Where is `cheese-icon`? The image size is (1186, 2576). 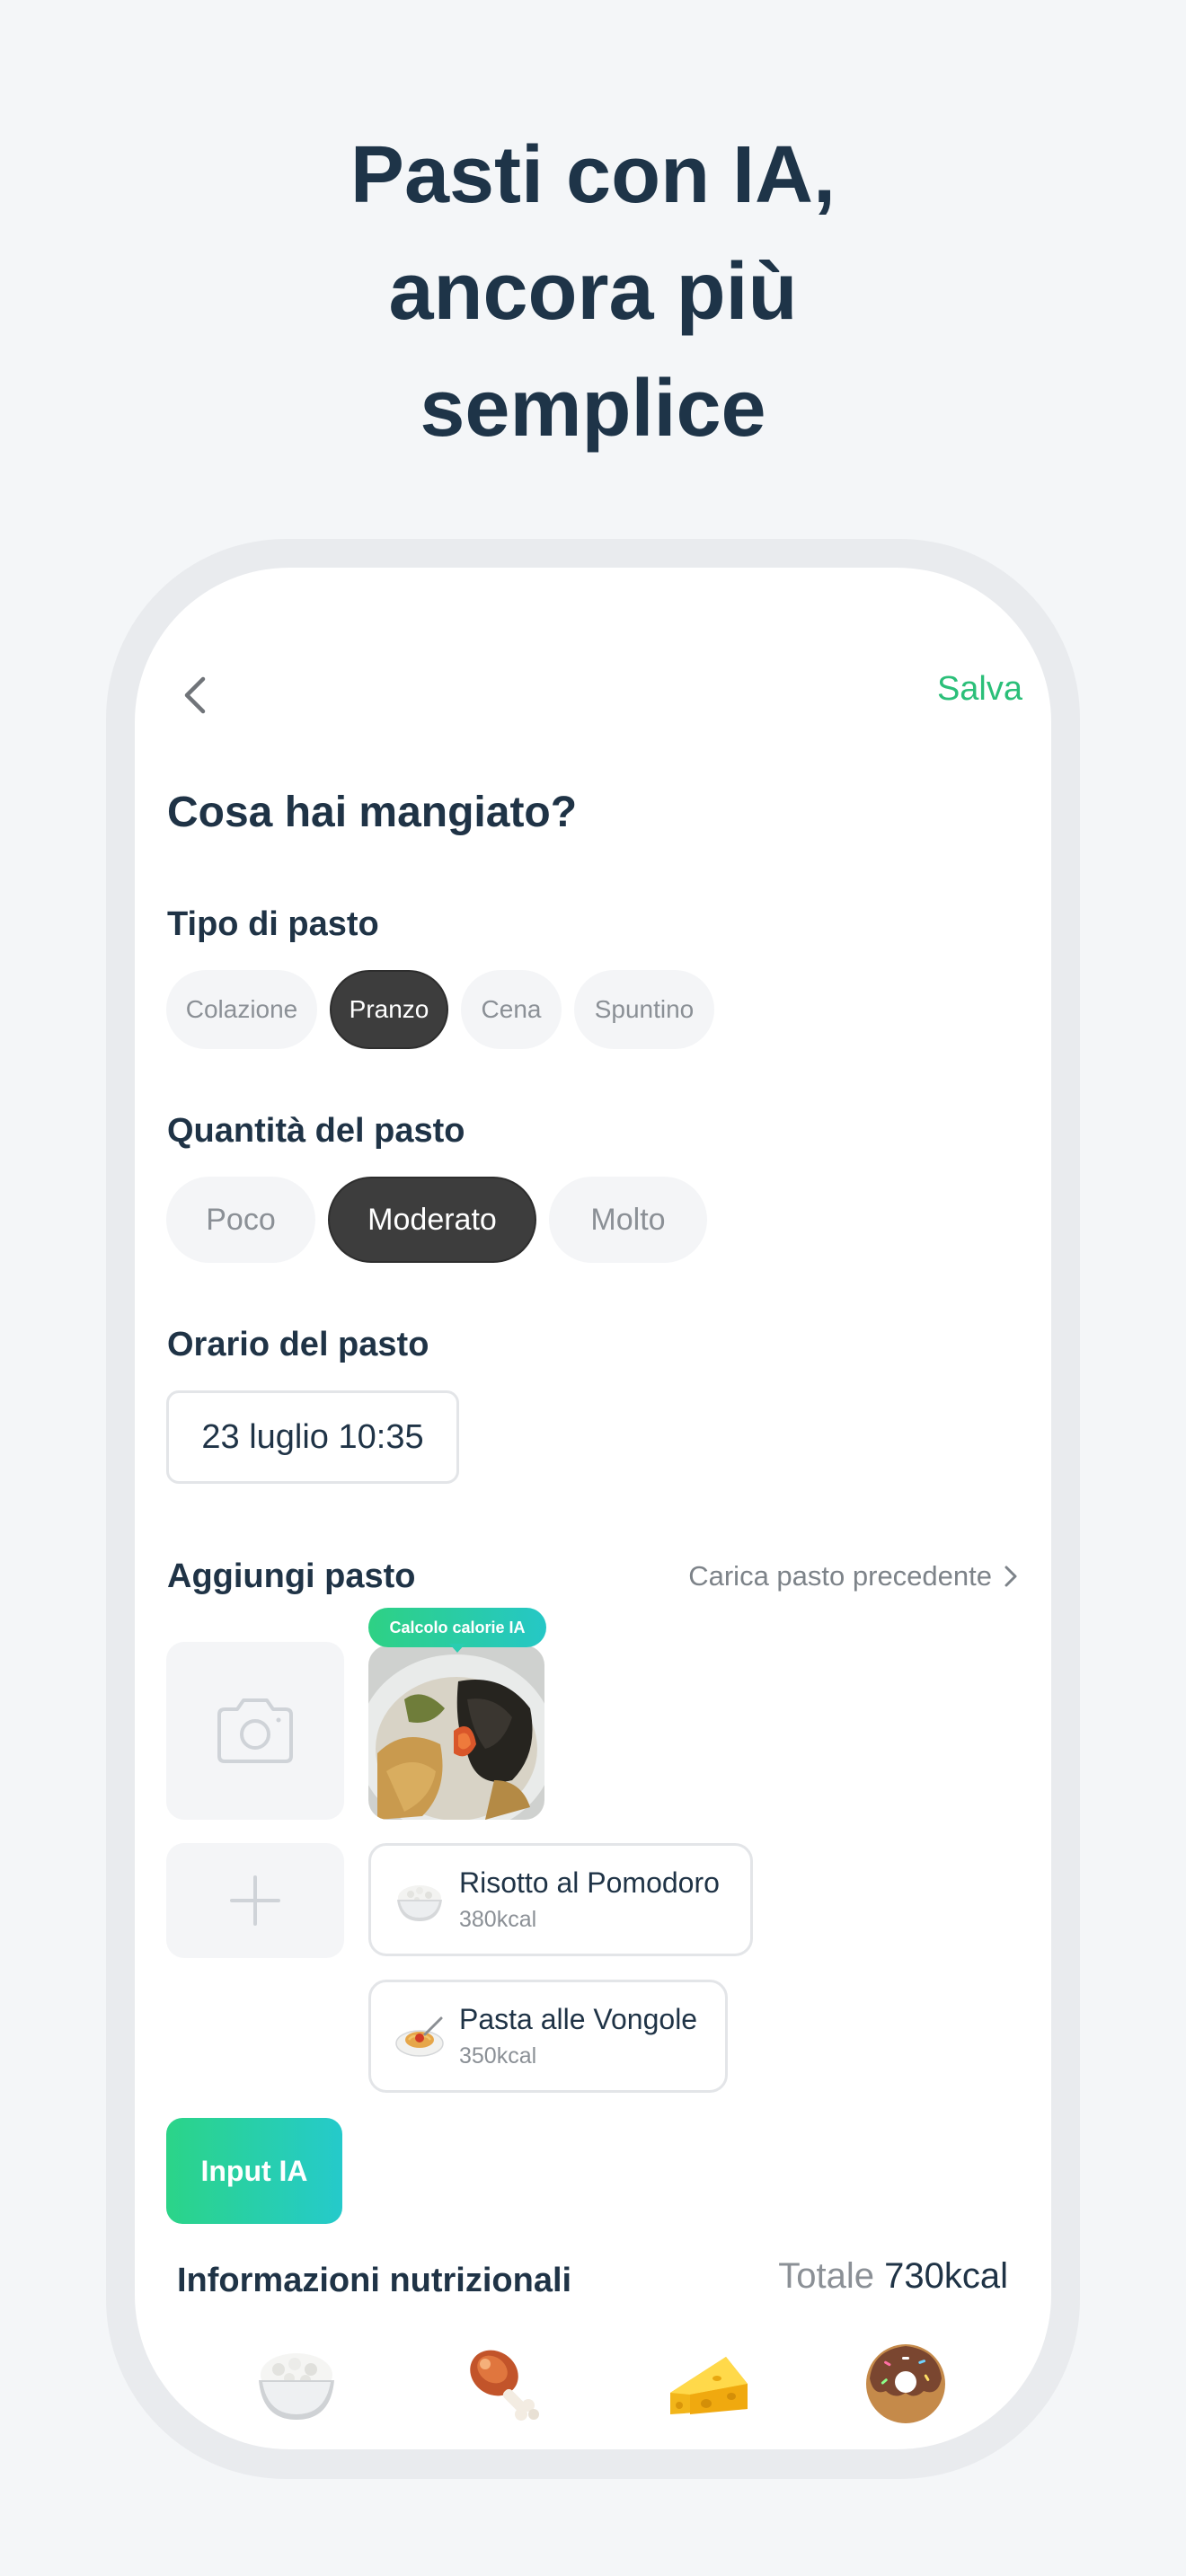 cheese-icon is located at coordinates (709, 2385).